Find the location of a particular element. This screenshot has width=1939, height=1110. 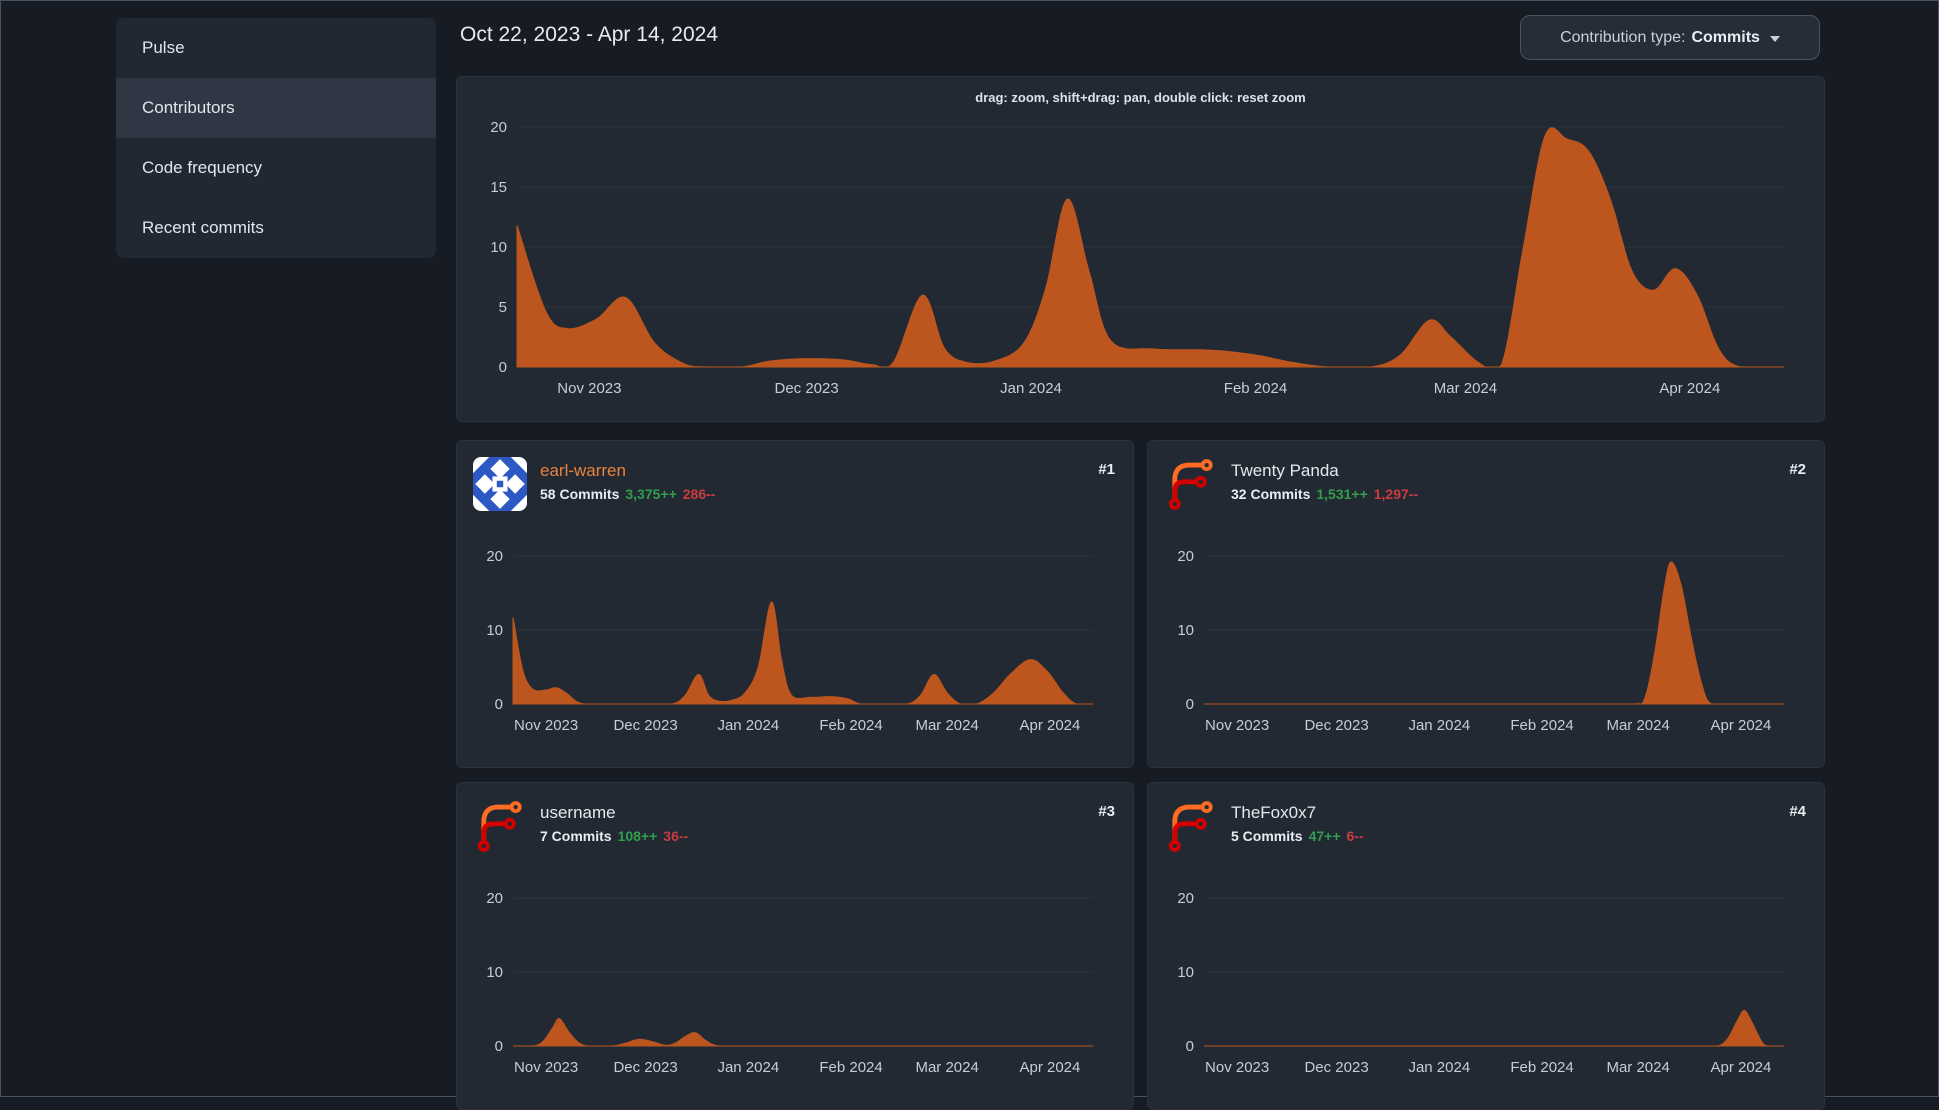

contributor-name-link: Twenty Panda is located at coordinates (1324, 471).